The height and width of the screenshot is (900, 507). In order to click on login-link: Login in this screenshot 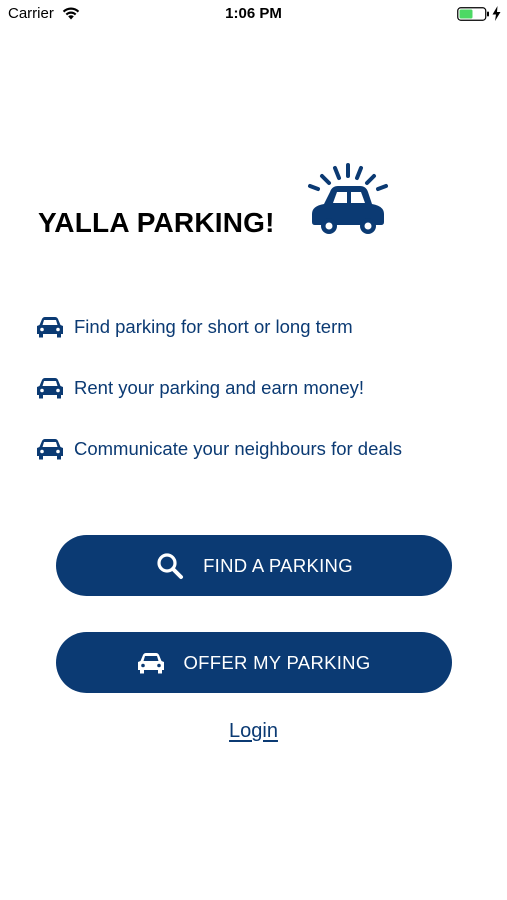, I will do `click(253, 731)`.